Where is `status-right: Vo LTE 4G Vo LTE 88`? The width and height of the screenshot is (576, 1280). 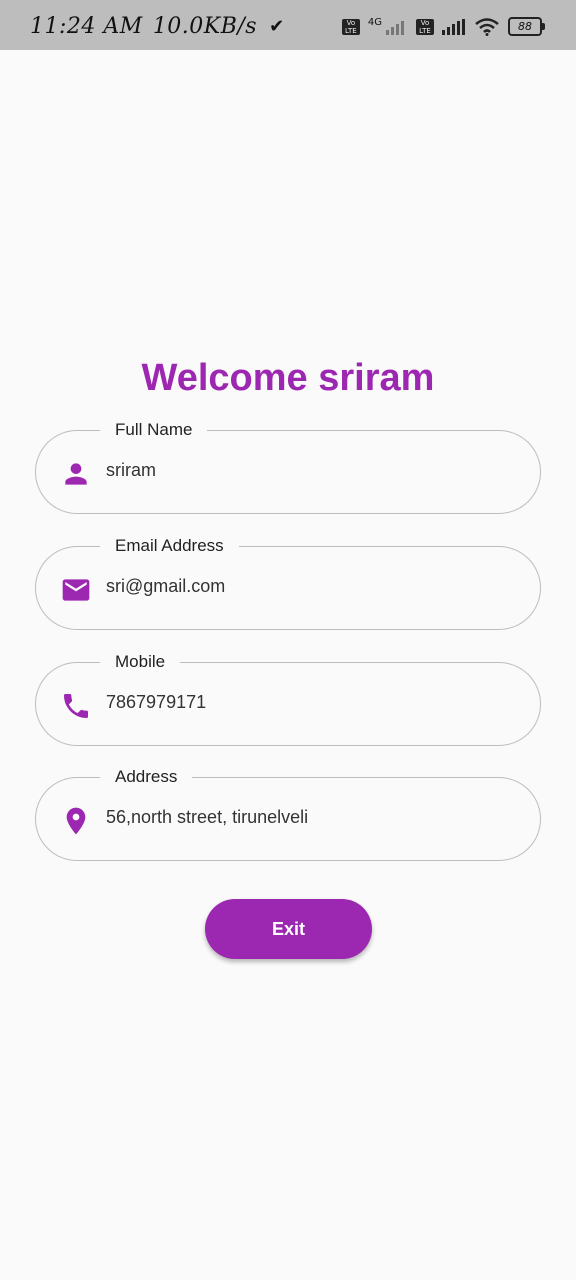 status-right: Vo LTE 4G Vo LTE 88 is located at coordinates (443, 26).